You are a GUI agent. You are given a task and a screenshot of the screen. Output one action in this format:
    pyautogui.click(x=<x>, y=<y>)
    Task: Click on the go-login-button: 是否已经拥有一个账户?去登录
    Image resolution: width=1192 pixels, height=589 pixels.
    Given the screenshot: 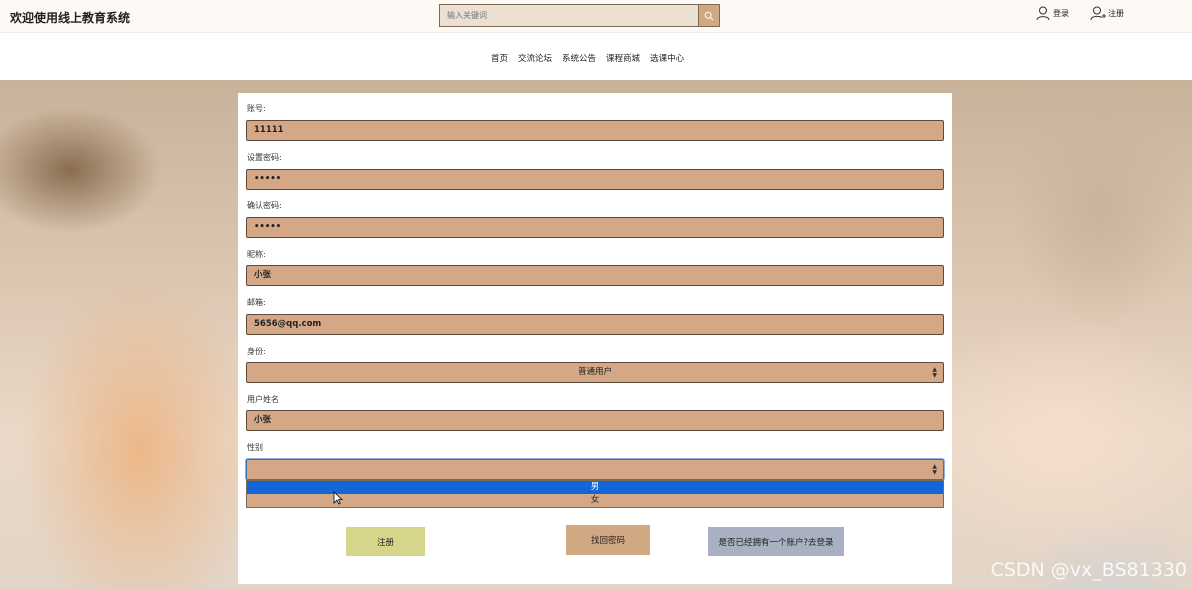 What is the action you would take?
    pyautogui.click(x=776, y=541)
    